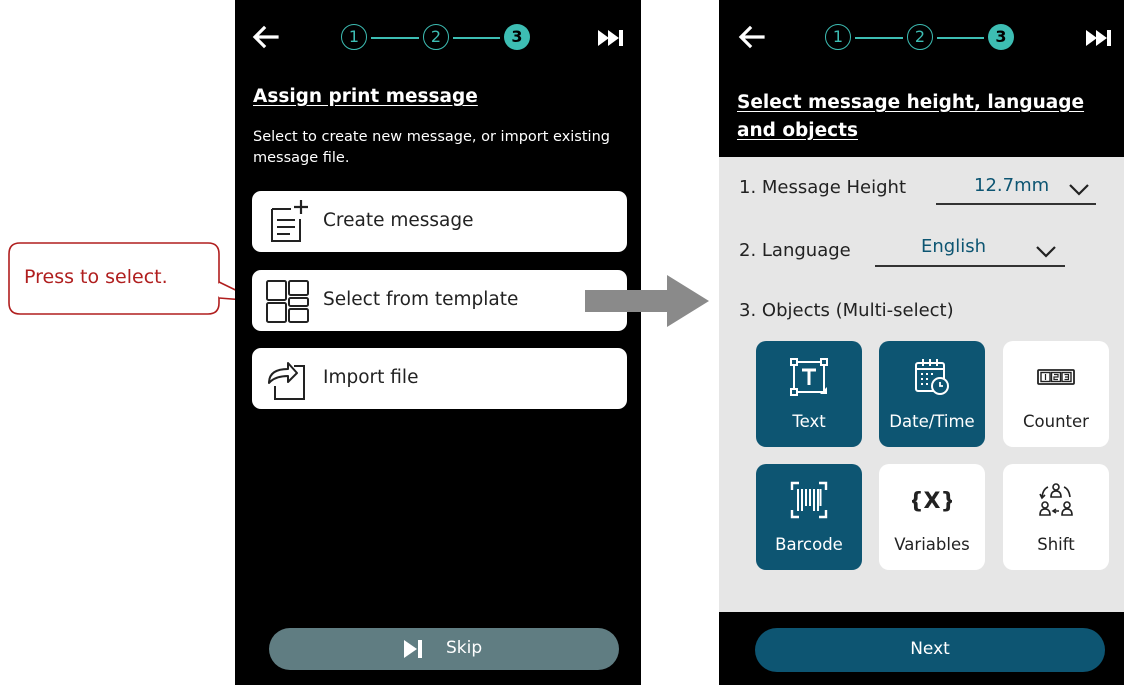 This screenshot has height=685, width=1124. I want to click on next-button: Next, so click(930, 650).